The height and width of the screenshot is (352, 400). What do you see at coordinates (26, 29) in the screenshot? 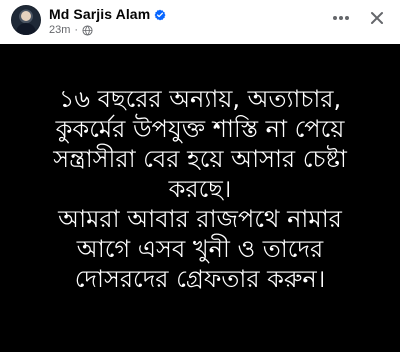
I see `avatar-body-shape` at bounding box center [26, 29].